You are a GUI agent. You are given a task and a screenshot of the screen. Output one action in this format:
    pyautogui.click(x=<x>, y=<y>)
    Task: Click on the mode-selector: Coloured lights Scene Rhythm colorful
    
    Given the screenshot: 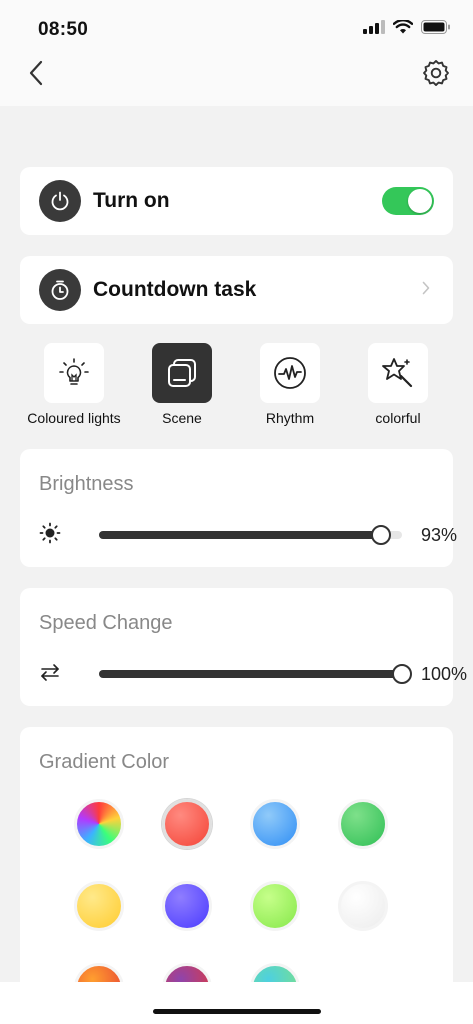 What is the action you would take?
    pyautogui.click(x=236, y=388)
    